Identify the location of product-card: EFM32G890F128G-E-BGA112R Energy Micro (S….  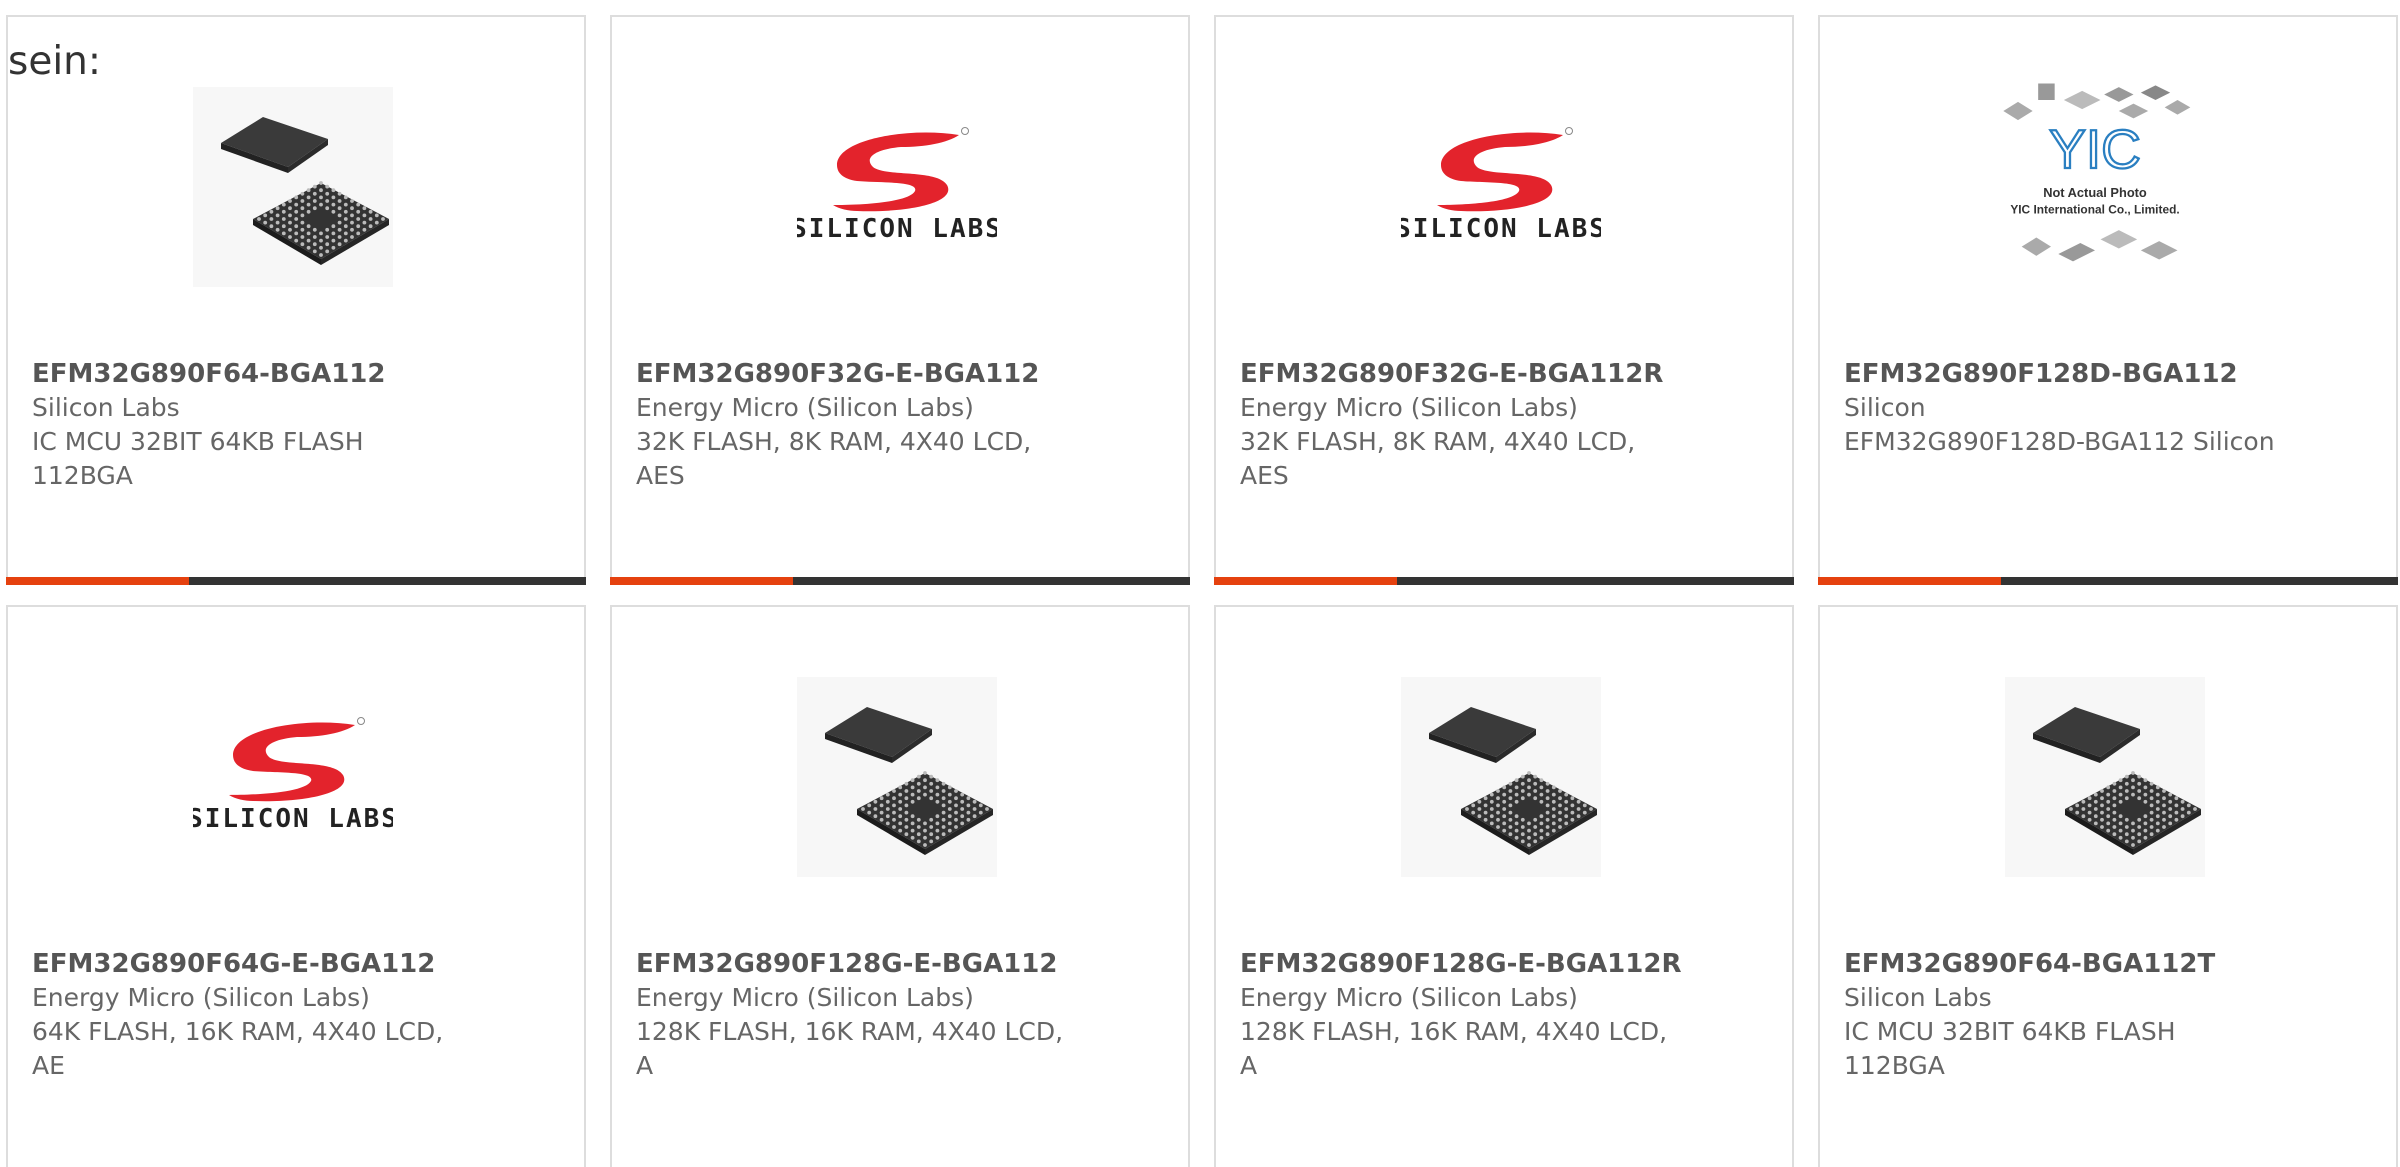
(1504, 886).